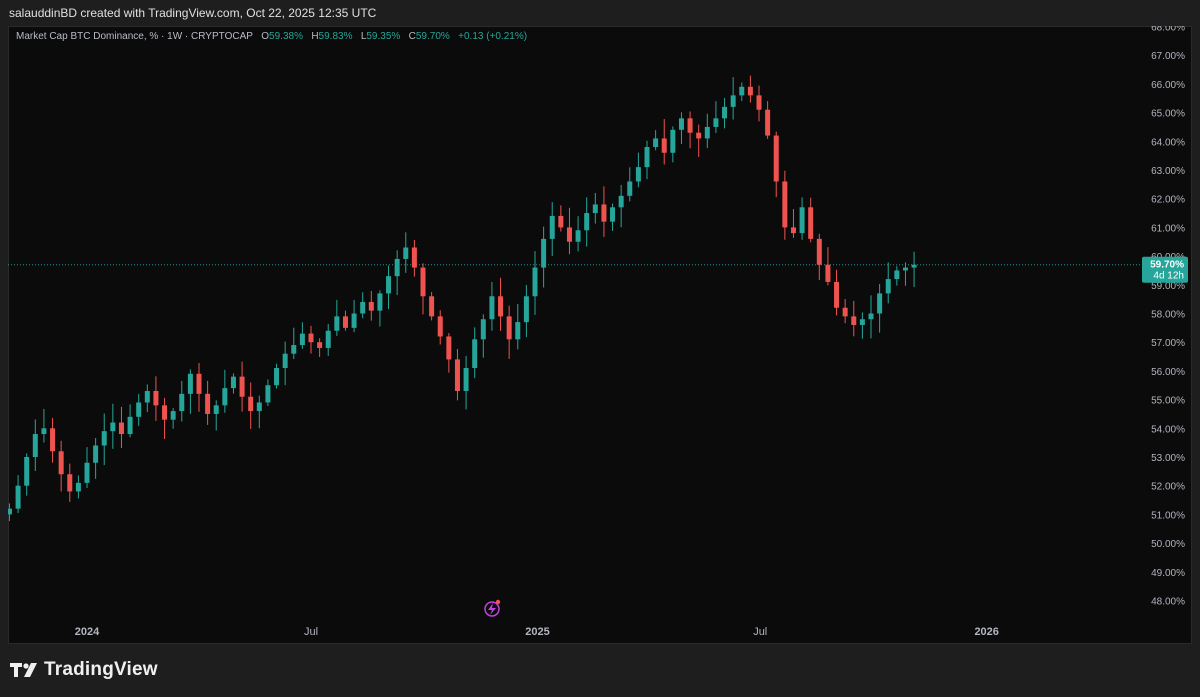 Image resolution: width=1200 pixels, height=697 pixels. I want to click on low-value: 59.35%, so click(383, 36).